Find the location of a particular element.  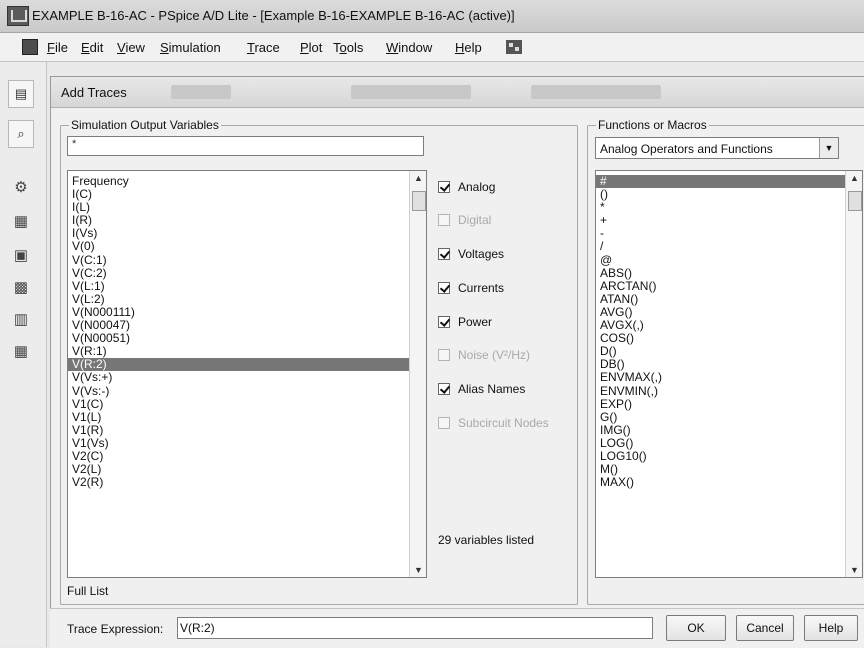

trace-expression-input: V(R:2) is located at coordinates (415, 628).